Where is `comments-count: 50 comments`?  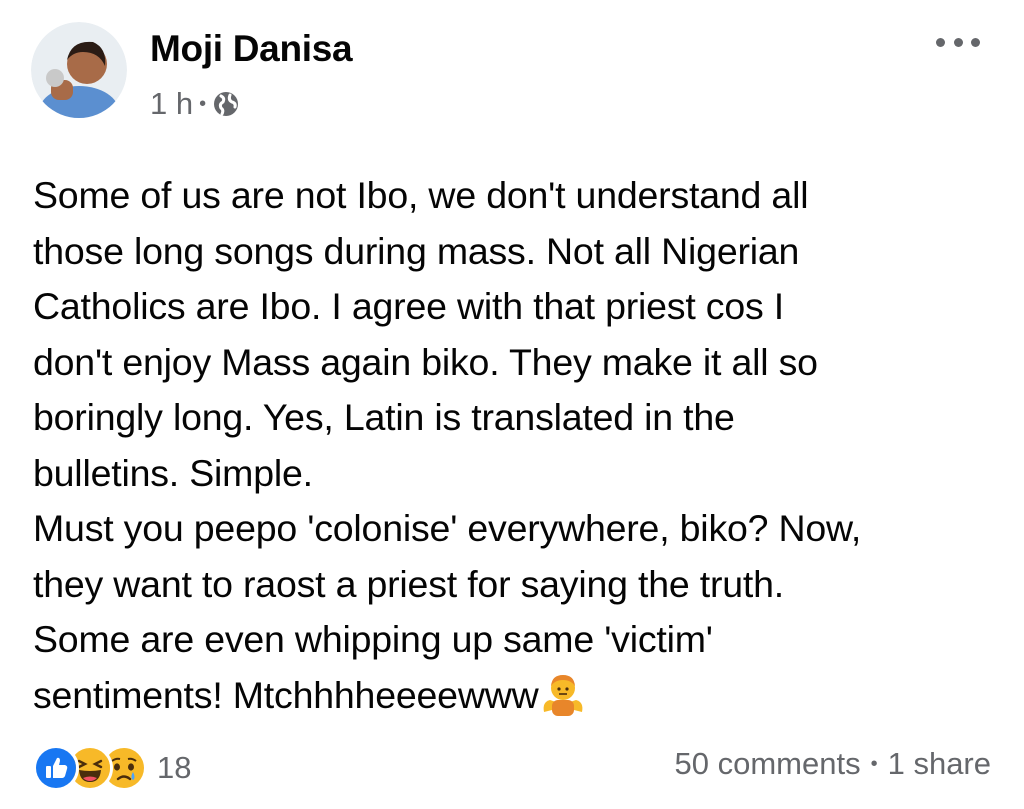 comments-count: 50 comments is located at coordinates (768, 764).